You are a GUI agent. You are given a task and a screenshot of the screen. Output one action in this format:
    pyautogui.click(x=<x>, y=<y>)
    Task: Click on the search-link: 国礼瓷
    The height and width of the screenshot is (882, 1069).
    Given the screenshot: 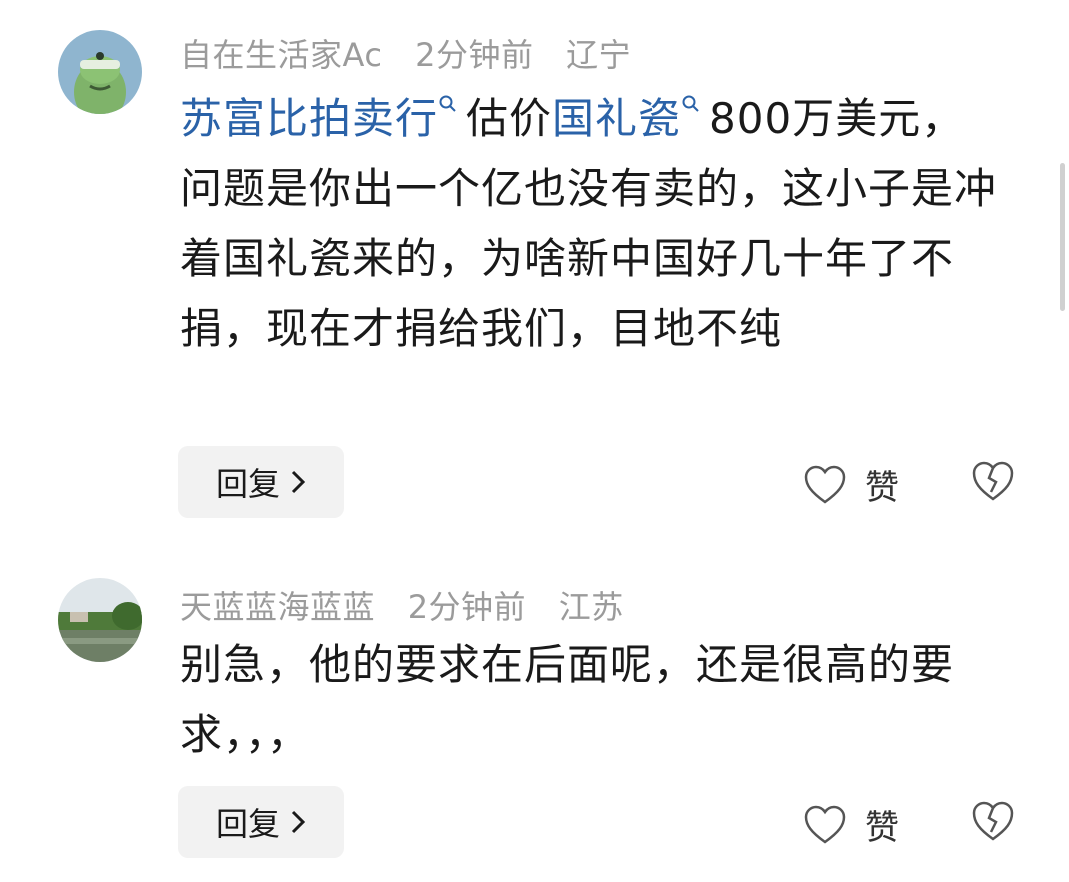 What is the action you would take?
    pyautogui.click(x=616, y=118)
    